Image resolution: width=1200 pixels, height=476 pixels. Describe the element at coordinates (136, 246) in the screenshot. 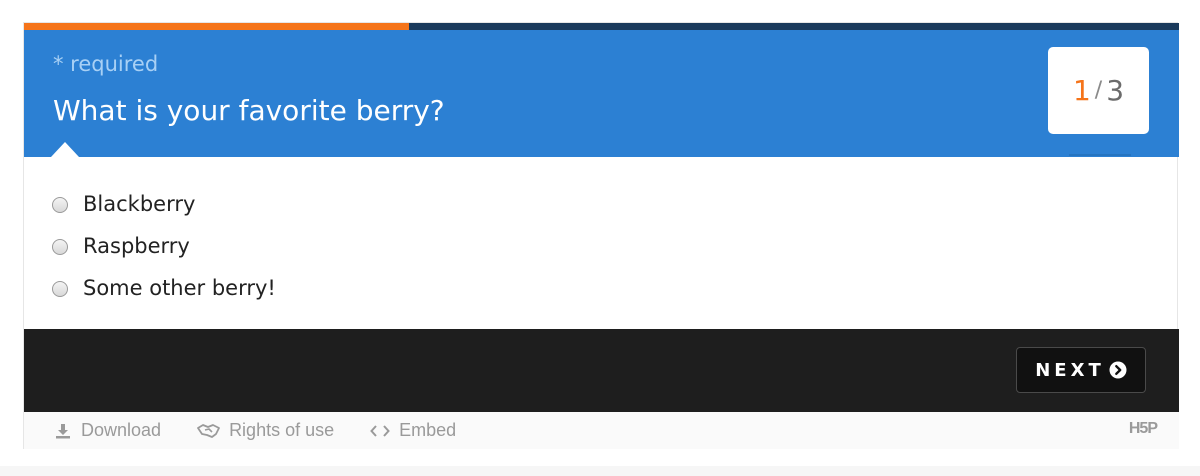

I see `option-label: Raspberry` at that location.